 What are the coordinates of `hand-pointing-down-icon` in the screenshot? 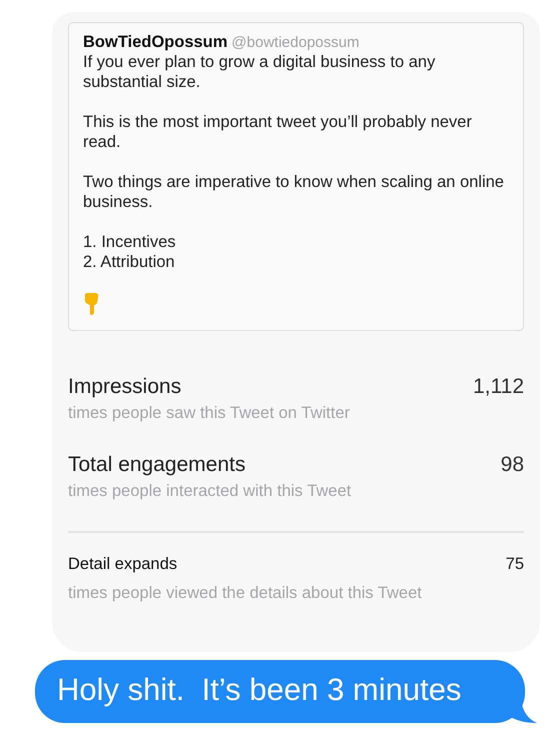 It's located at (92, 304).